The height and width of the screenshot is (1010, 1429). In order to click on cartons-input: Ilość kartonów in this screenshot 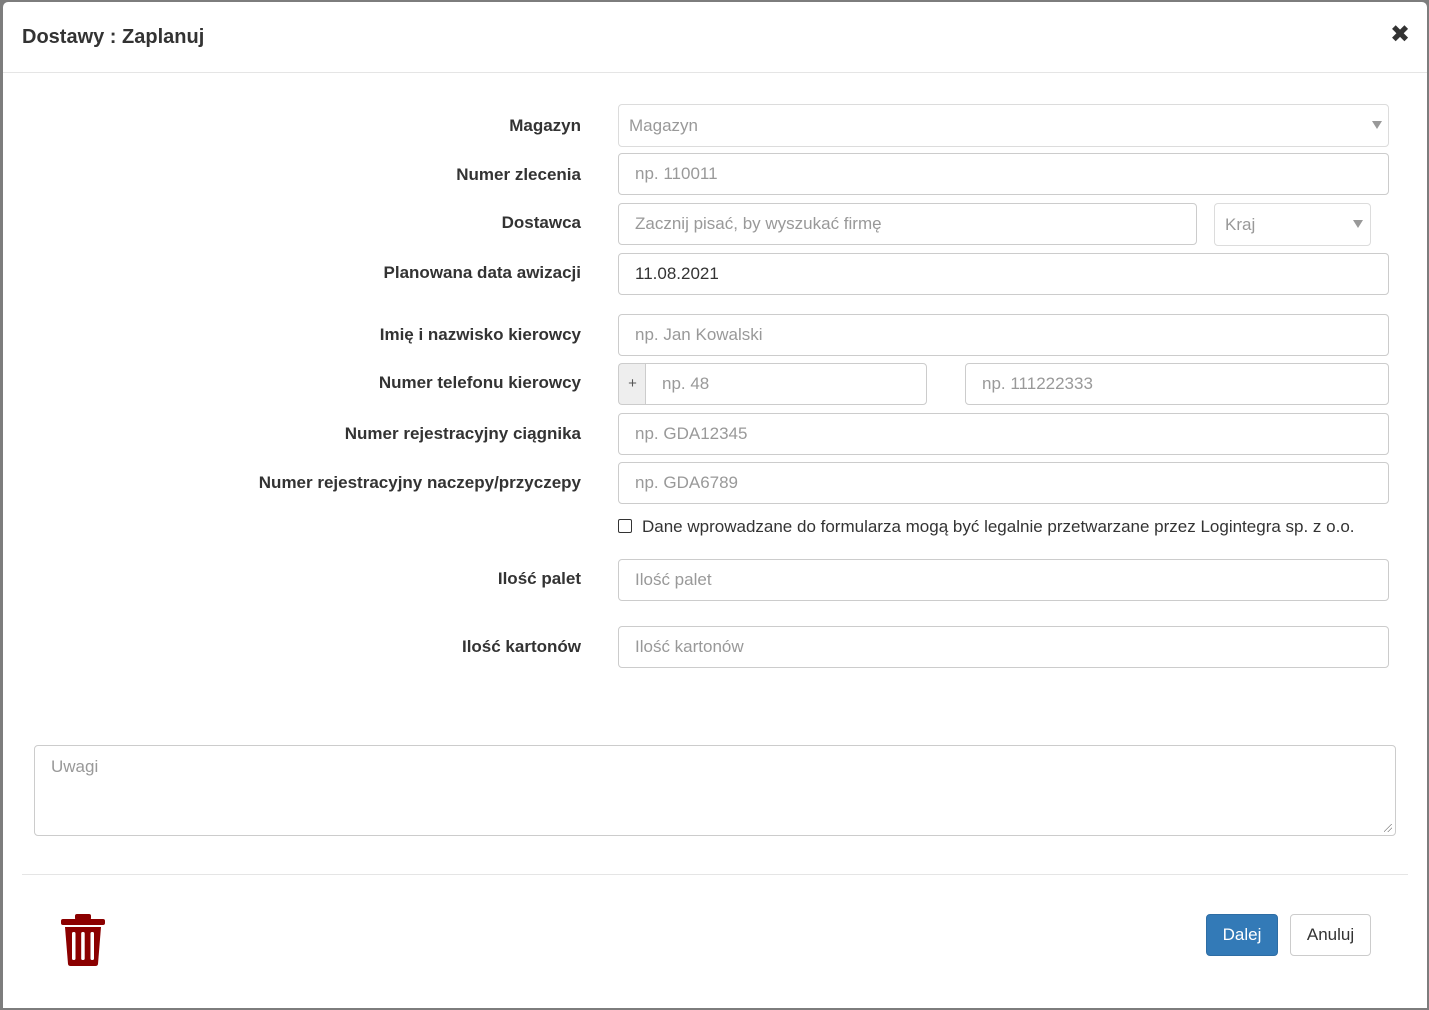, I will do `click(1003, 647)`.